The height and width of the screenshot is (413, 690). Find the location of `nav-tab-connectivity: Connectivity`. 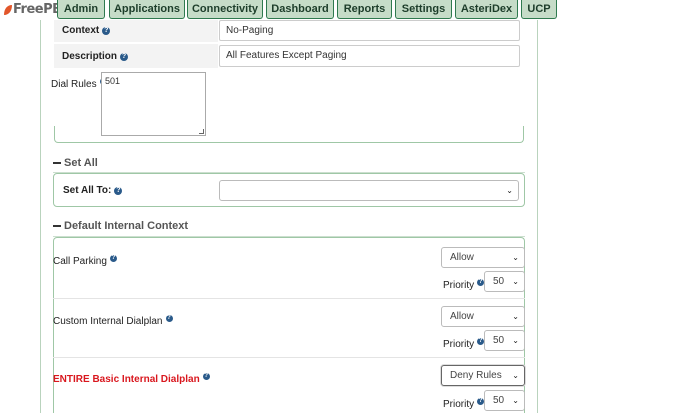

nav-tab-connectivity: Connectivity is located at coordinates (225, 9).